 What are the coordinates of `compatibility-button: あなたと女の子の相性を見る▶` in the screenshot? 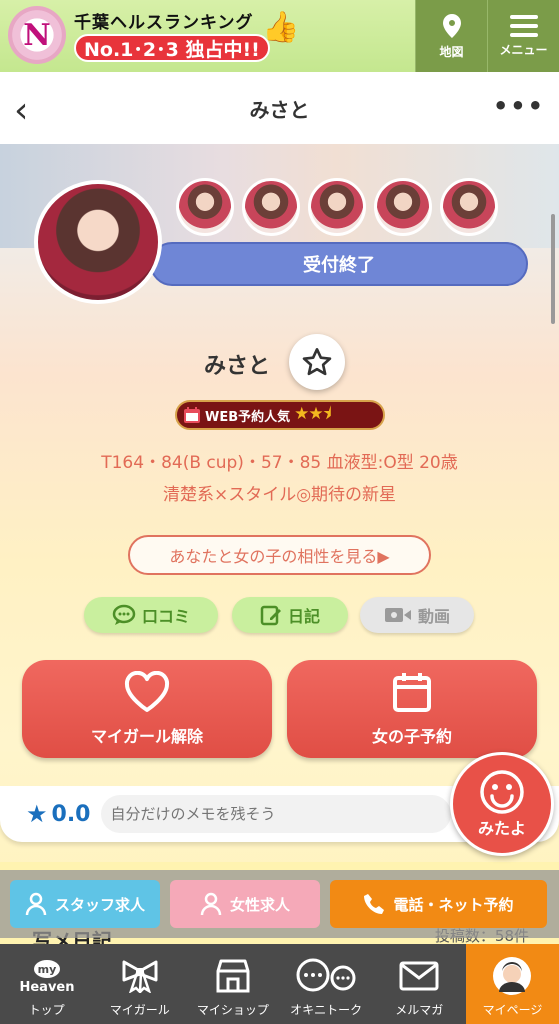 It's located at (279, 555).